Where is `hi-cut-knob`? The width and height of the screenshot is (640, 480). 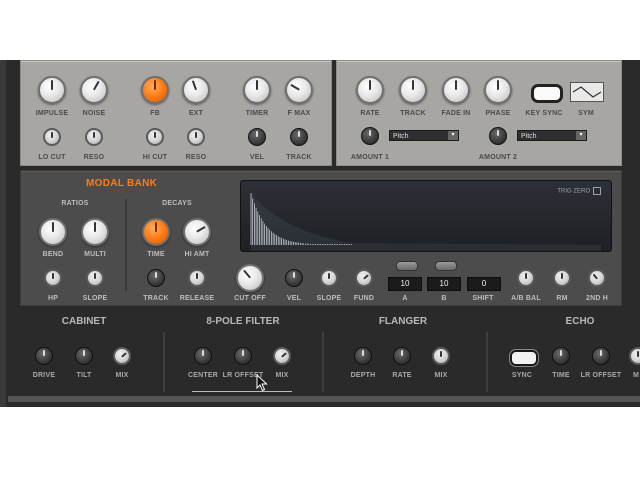
hi-cut-knob is located at coordinates (155, 137).